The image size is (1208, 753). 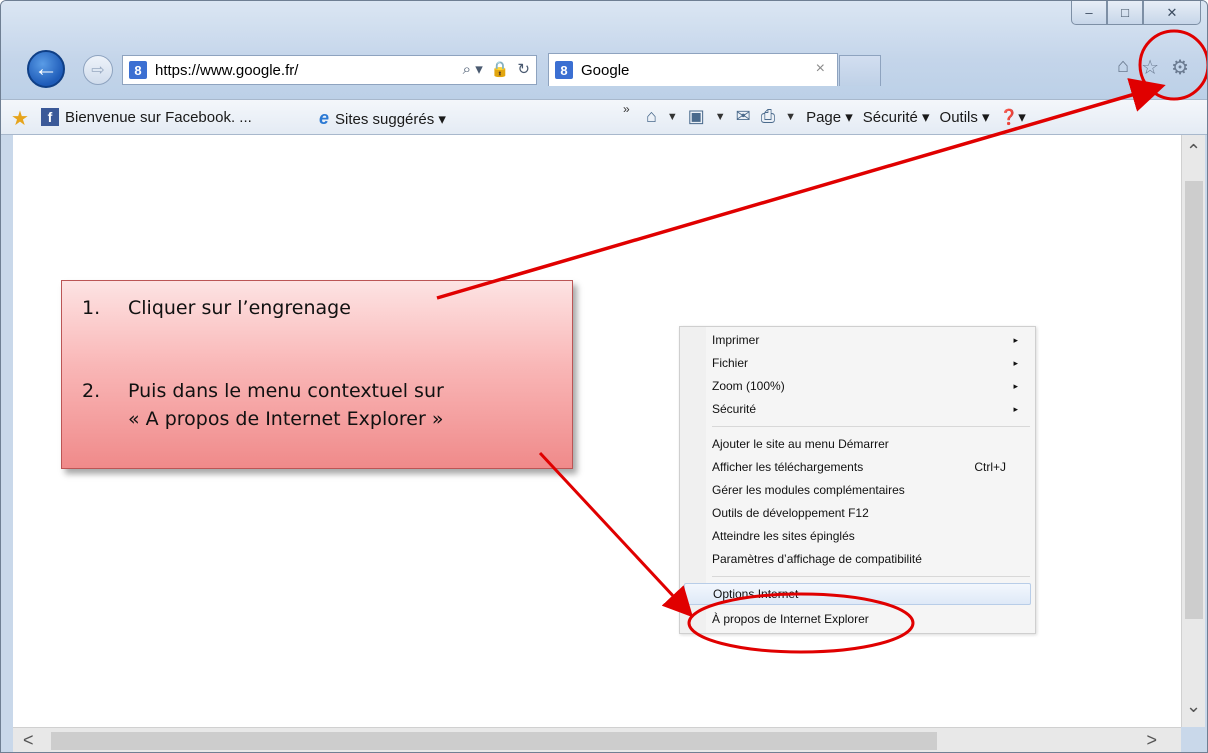 I want to click on about-ie-highlight-circle, so click(x=801, y=623).